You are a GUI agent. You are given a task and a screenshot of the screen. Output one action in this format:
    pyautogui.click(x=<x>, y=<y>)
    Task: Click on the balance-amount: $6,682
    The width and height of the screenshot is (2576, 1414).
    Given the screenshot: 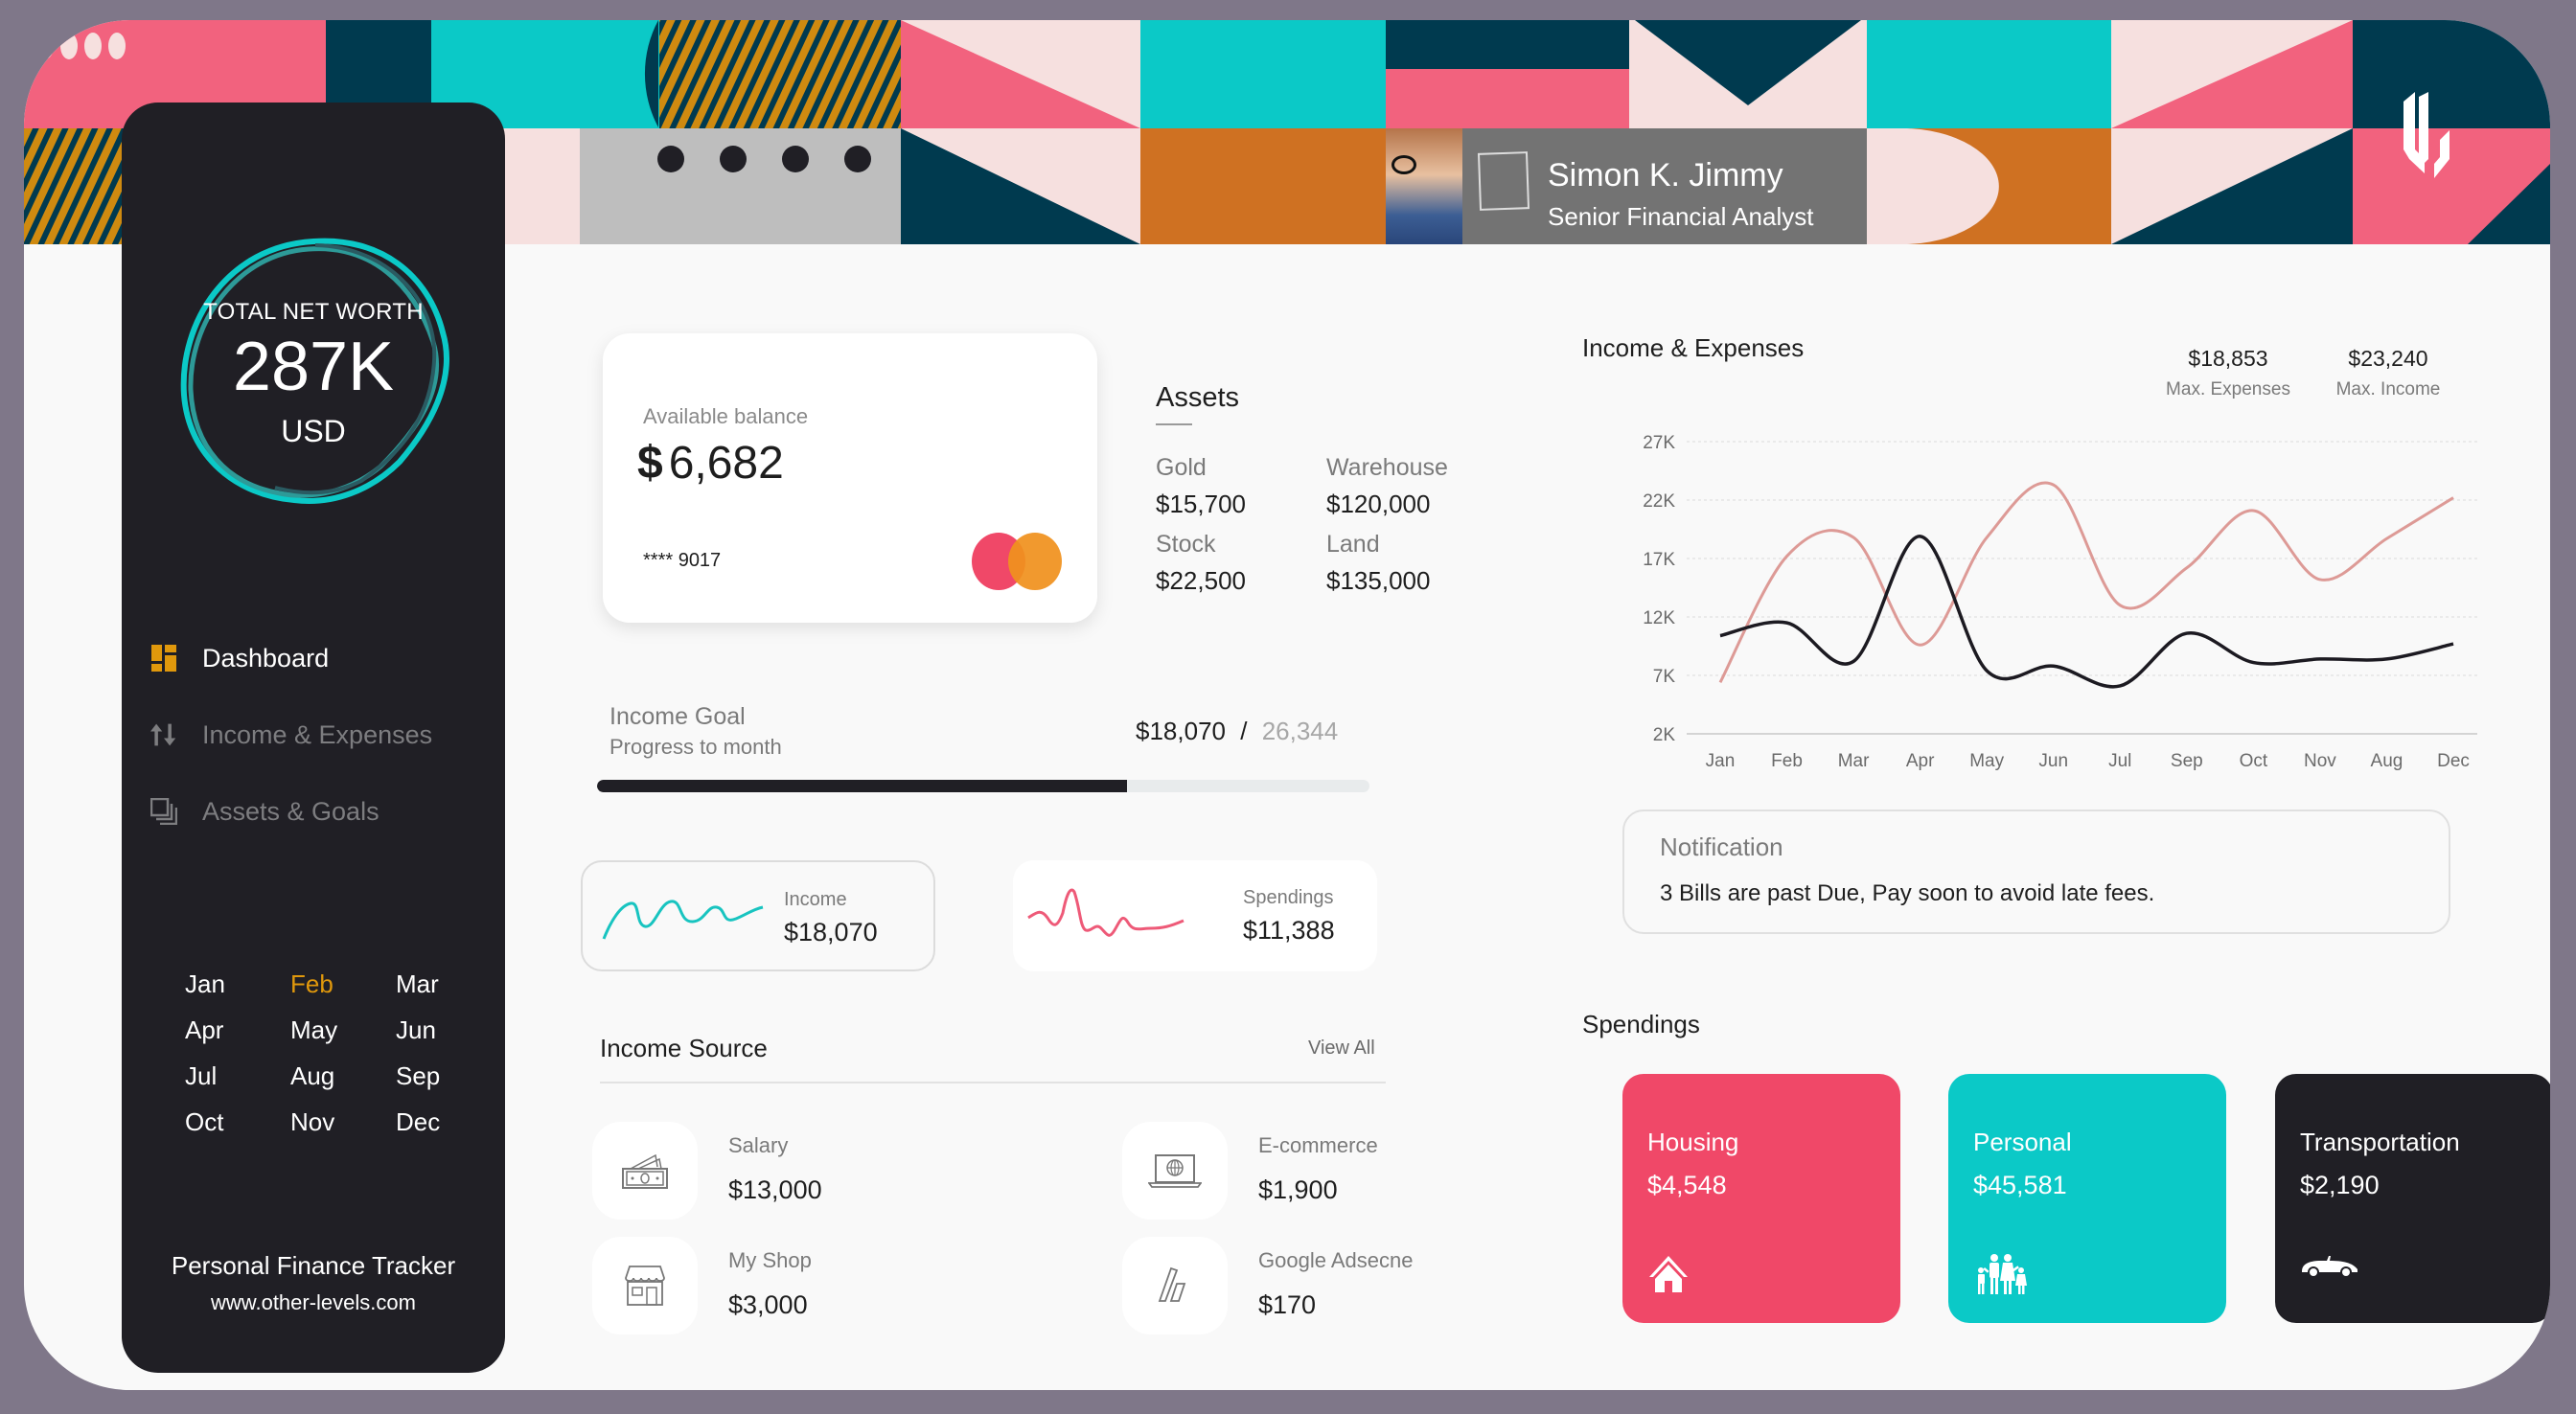 What is the action you would take?
    pyautogui.click(x=711, y=464)
    